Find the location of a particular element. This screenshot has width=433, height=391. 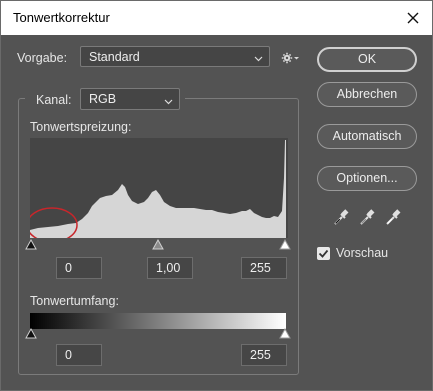

output-gradient is located at coordinates (158, 321).